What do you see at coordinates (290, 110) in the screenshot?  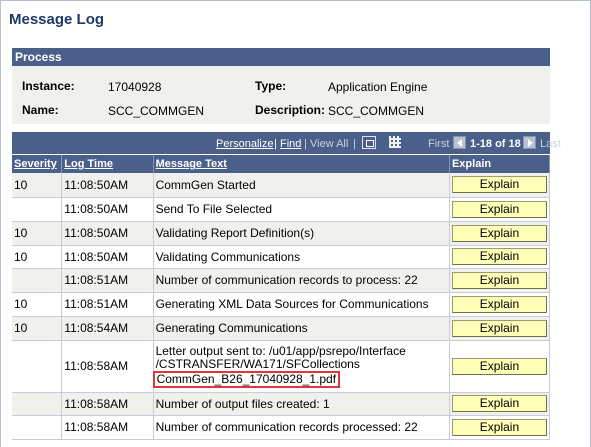 I see `description-label: Description:` at bounding box center [290, 110].